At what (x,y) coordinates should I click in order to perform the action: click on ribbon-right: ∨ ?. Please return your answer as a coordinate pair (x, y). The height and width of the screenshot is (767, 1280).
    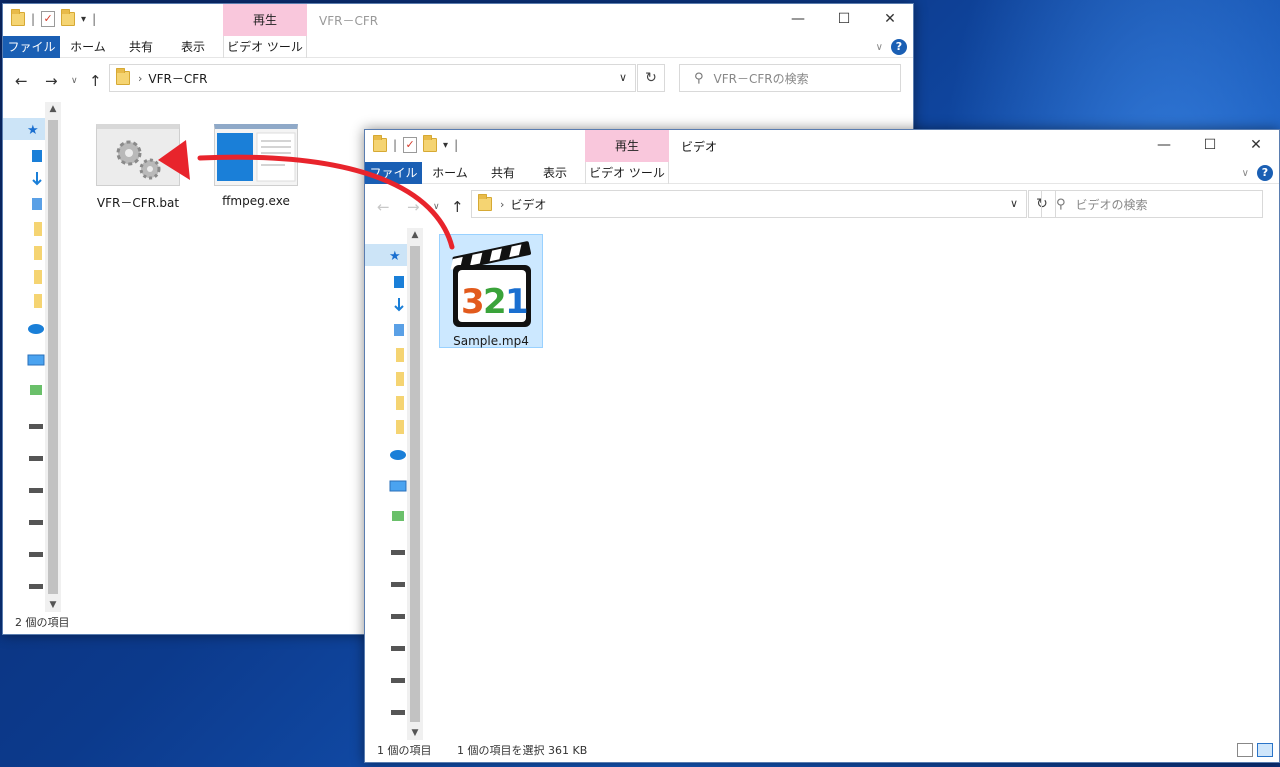
    Looking at the image, I should click on (891, 47).